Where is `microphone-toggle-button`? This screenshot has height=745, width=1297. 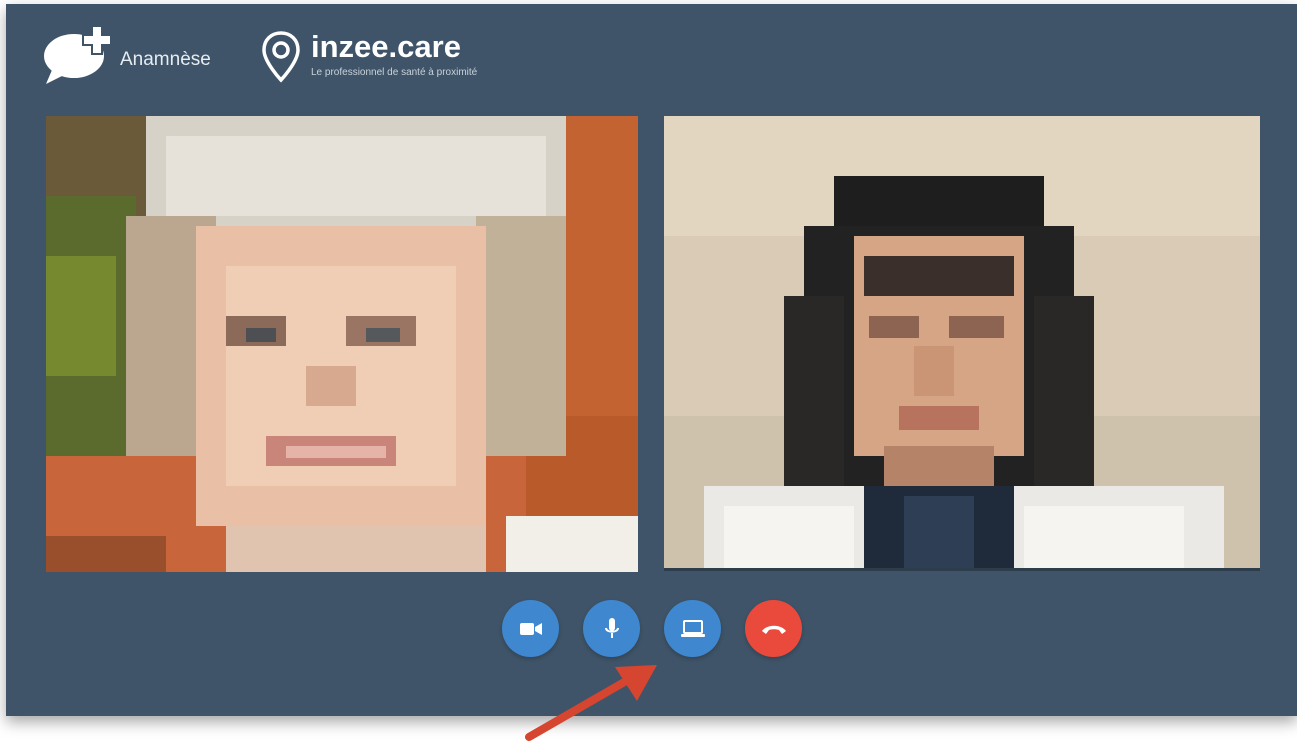
microphone-toggle-button is located at coordinates (611, 628).